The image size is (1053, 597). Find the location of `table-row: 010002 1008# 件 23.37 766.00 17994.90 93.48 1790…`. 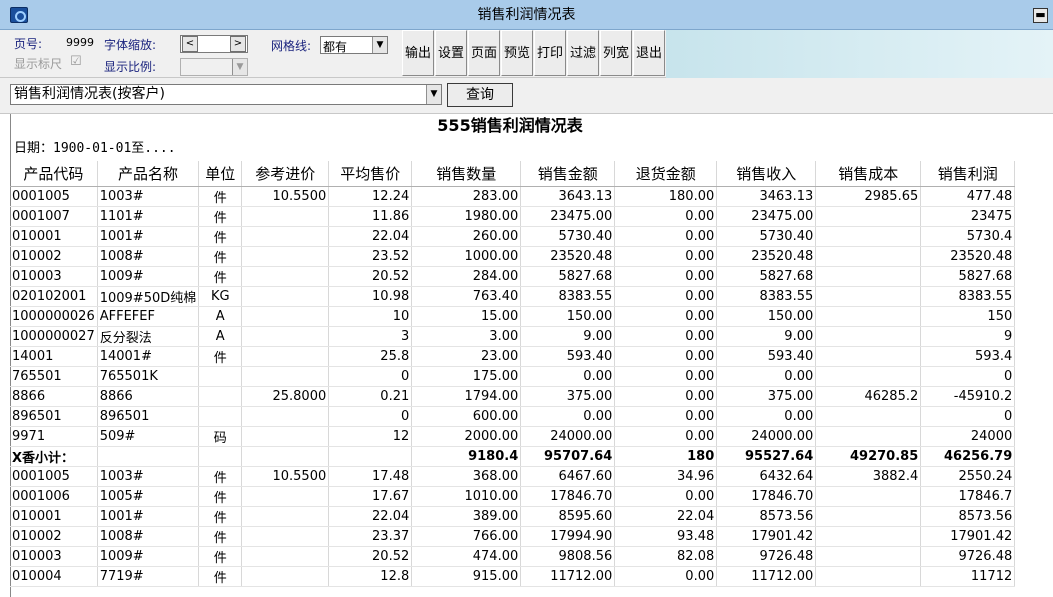

table-row: 010002 1008# 件 23.37 766.00 17994.90 93.48 1790… is located at coordinates (513, 536).